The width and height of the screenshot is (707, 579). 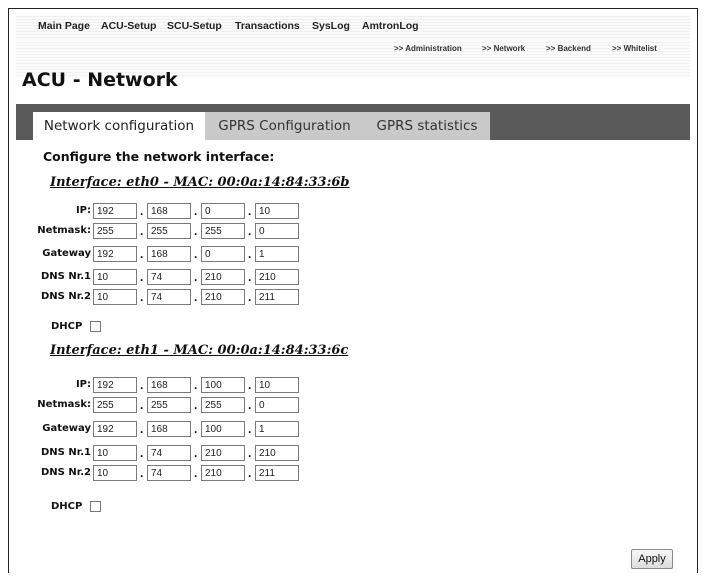 I want to click on submenu-administration: >> Administration, so click(x=428, y=48).